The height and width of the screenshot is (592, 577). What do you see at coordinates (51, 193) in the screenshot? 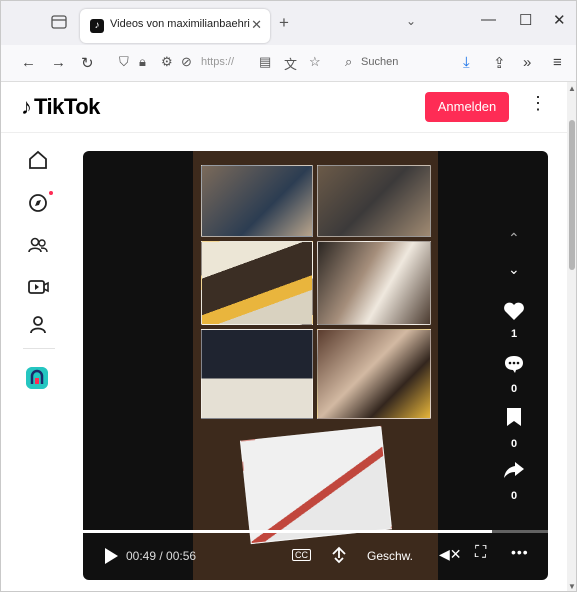
I see `explore-badge` at bounding box center [51, 193].